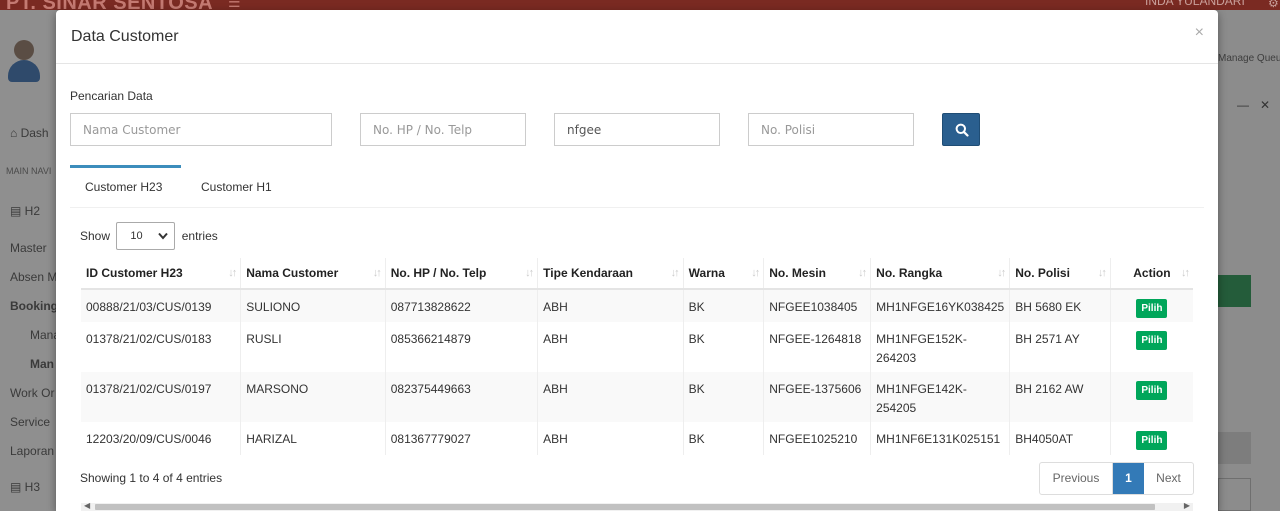 This screenshot has width=1280, height=511. What do you see at coordinates (1060, 397) in the screenshot?
I see `table-cell: BH 2162 AW` at bounding box center [1060, 397].